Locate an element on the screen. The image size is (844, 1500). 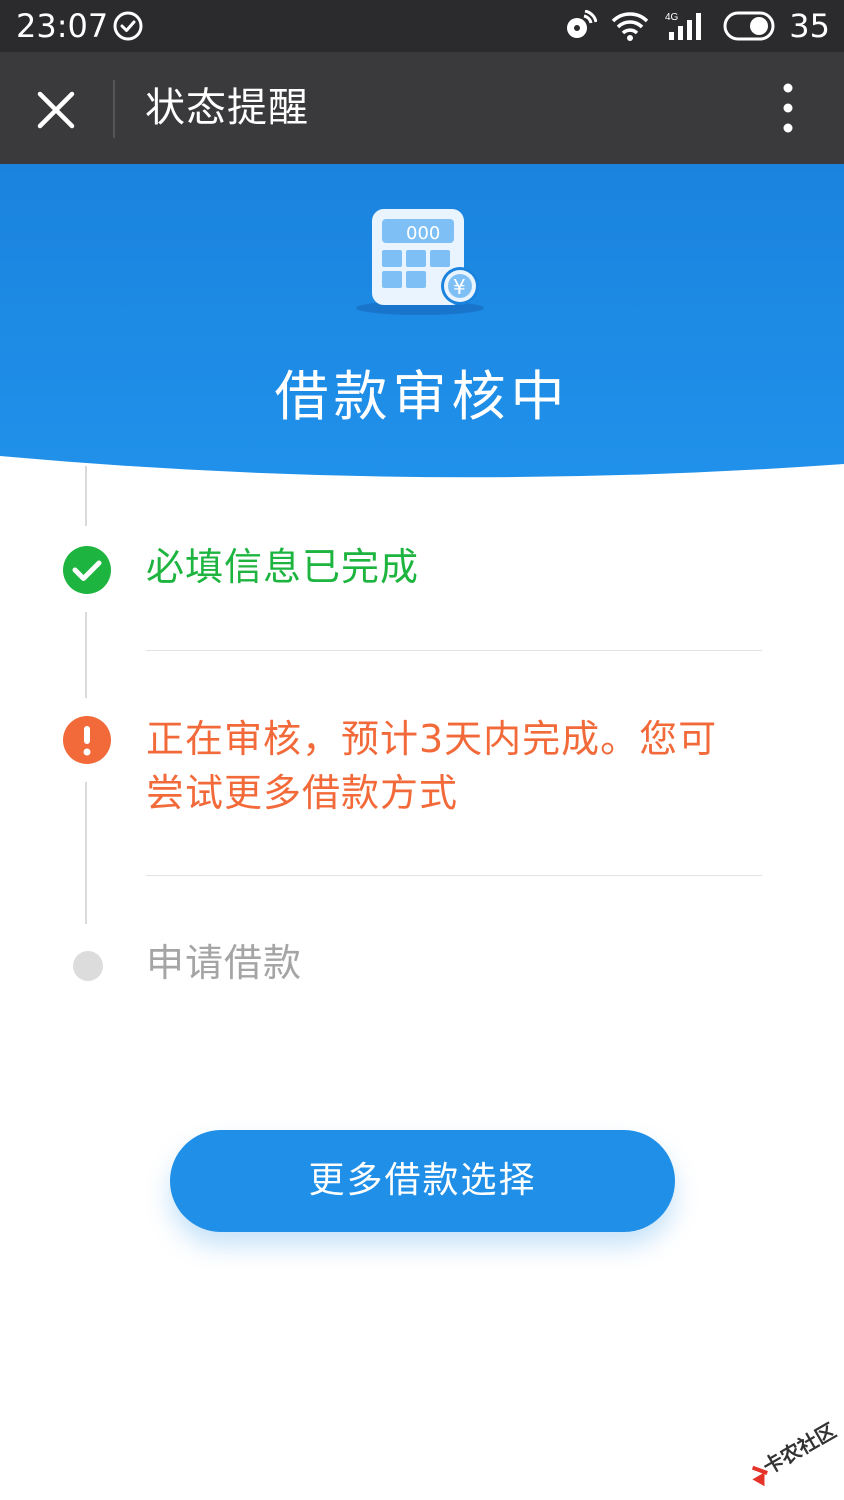
step-apply-loan: 申请借款 is located at coordinates (224, 963).